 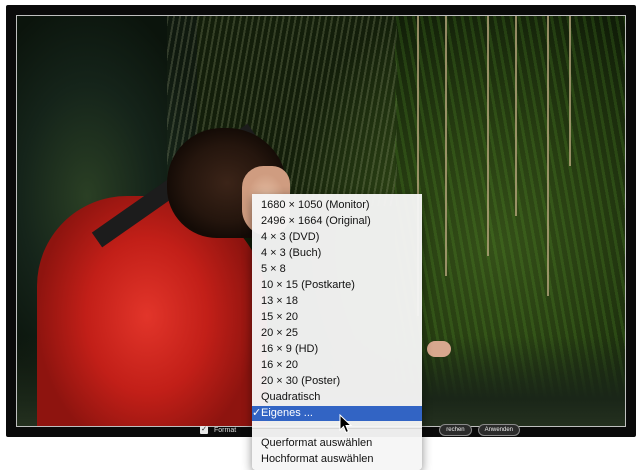 What do you see at coordinates (455, 430) in the screenshot?
I see `cancel-button: rechen` at bounding box center [455, 430].